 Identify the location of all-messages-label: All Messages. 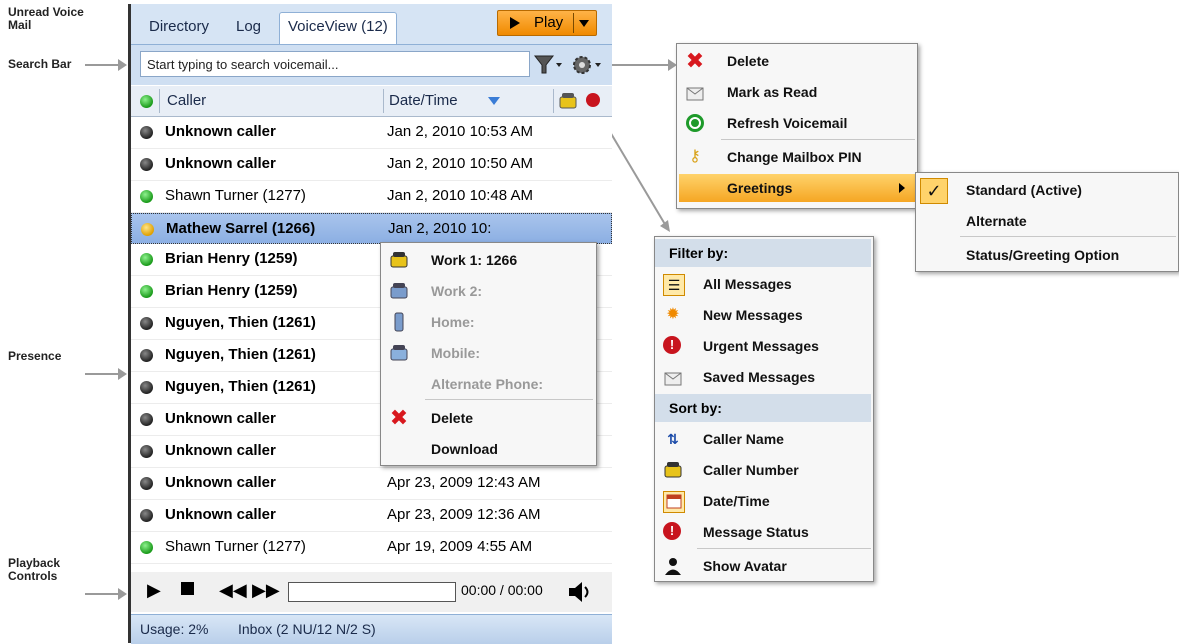
(747, 284).